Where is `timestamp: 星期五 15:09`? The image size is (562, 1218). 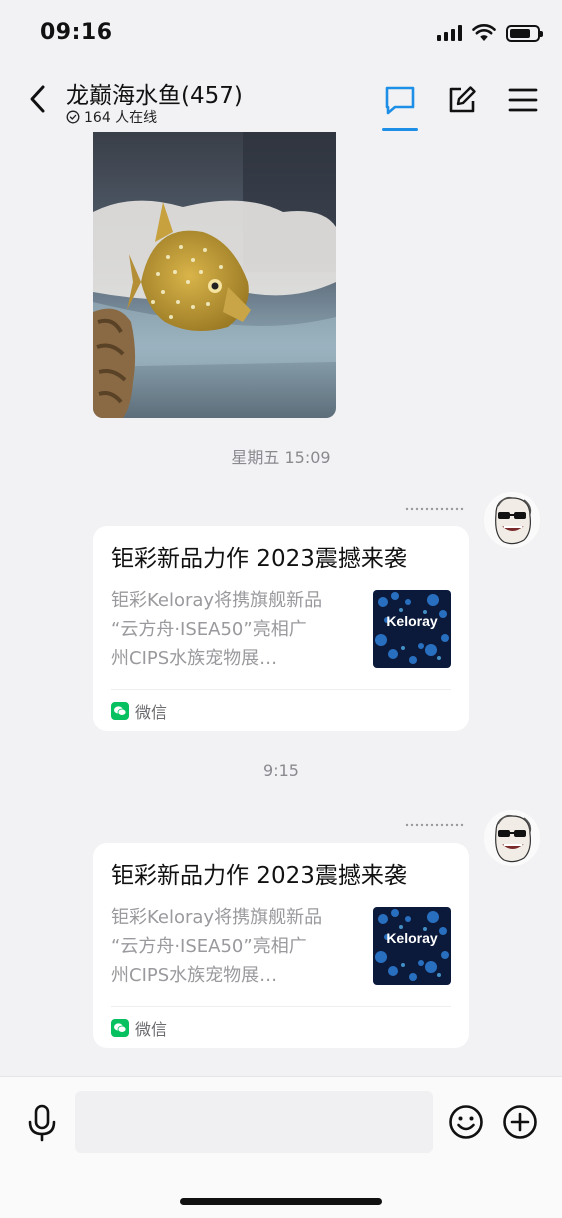
timestamp: 星期五 15:09 is located at coordinates (281, 457).